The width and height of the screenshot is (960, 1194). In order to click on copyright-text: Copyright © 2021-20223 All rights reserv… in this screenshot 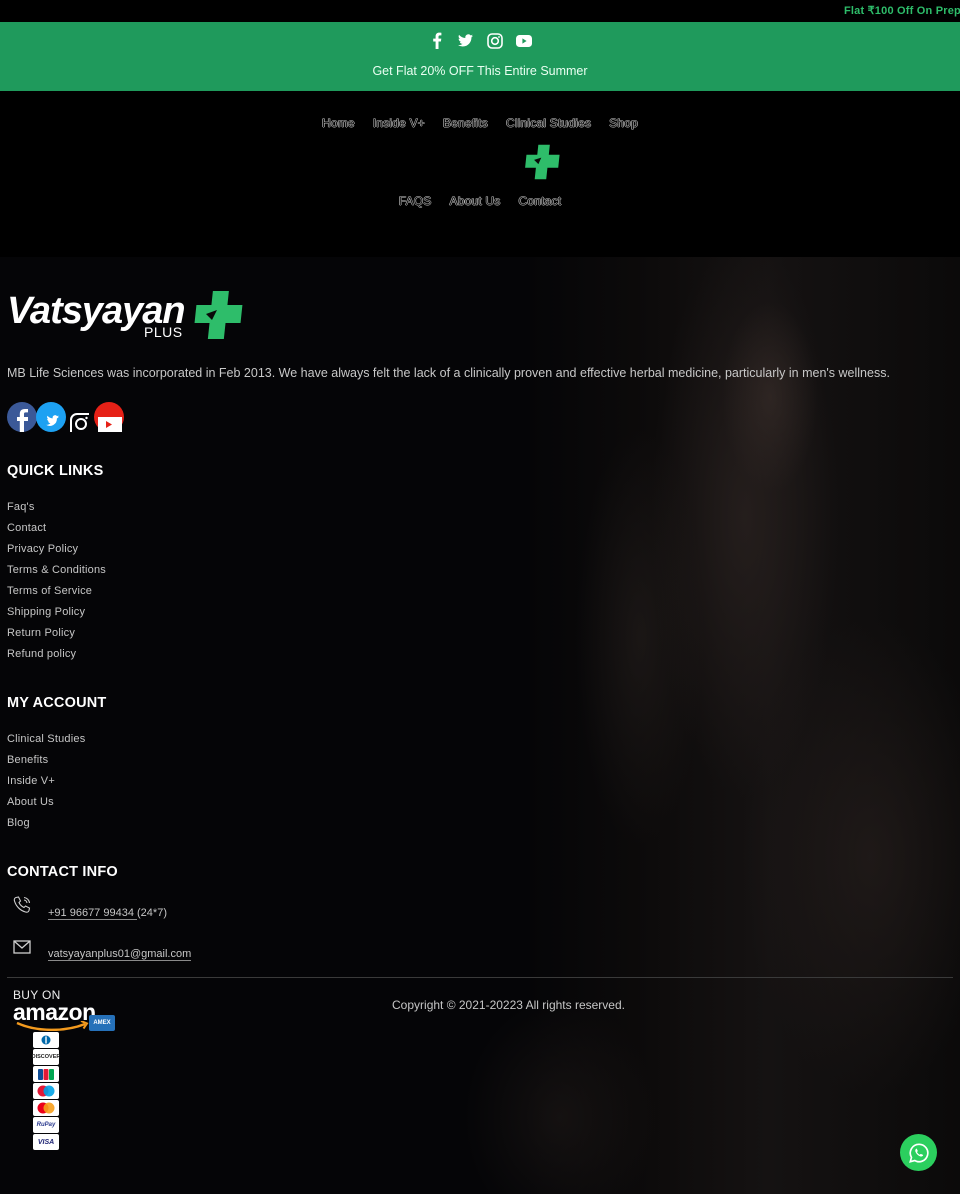, I will do `click(508, 1005)`.